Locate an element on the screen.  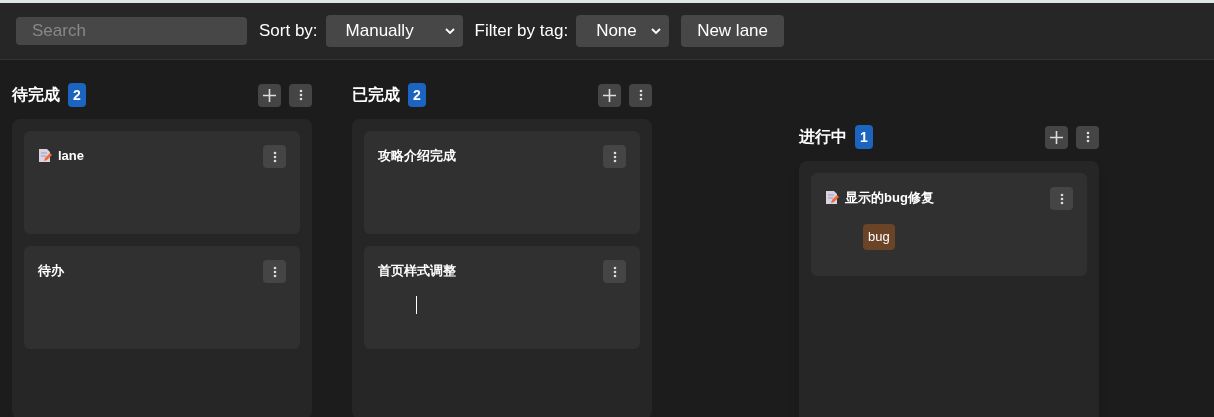
task-card: 首页样式调整 is located at coordinates (502, 297).